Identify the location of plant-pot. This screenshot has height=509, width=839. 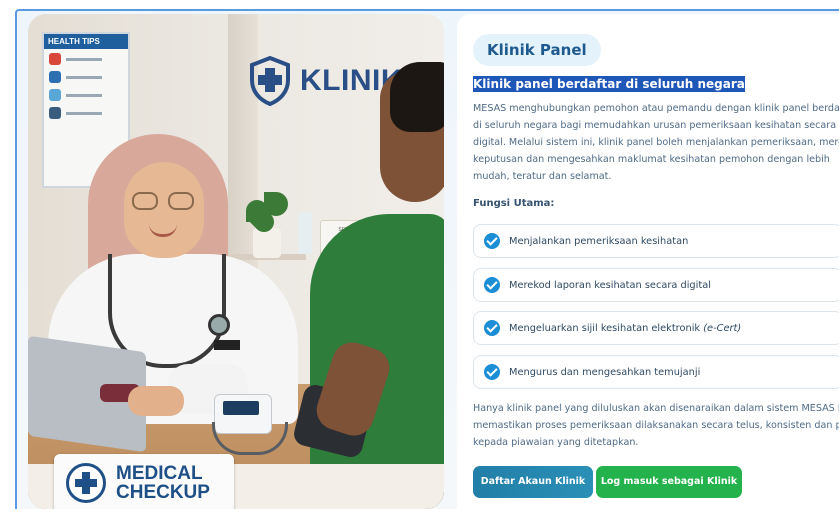
(267, 243).